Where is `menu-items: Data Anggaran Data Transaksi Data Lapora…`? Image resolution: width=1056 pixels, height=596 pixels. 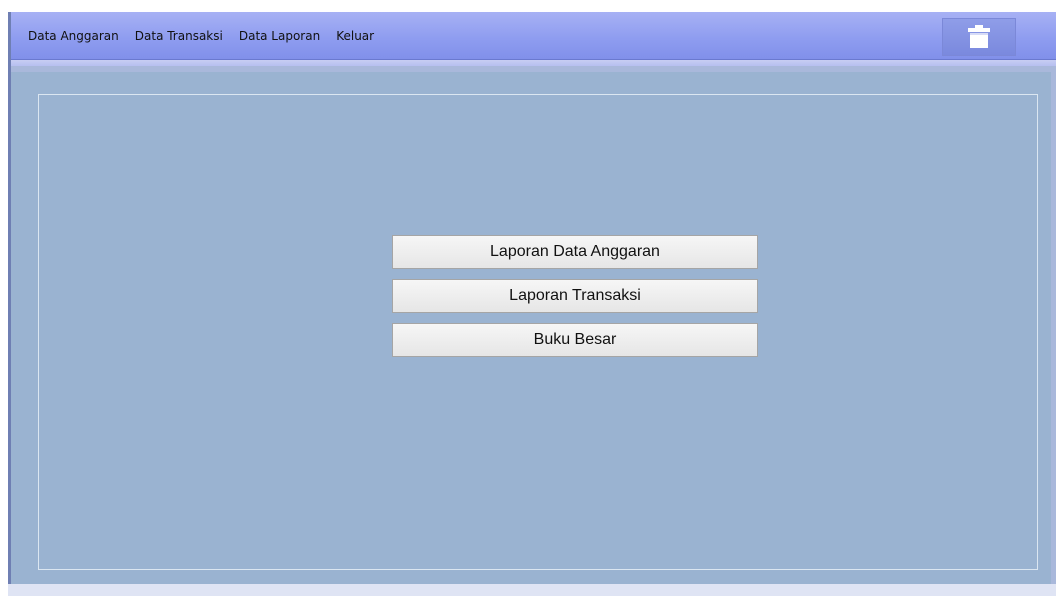
menu-items: Data Anggaran Data Transaksi Data Lapora… is located at coordinates (209, 36).